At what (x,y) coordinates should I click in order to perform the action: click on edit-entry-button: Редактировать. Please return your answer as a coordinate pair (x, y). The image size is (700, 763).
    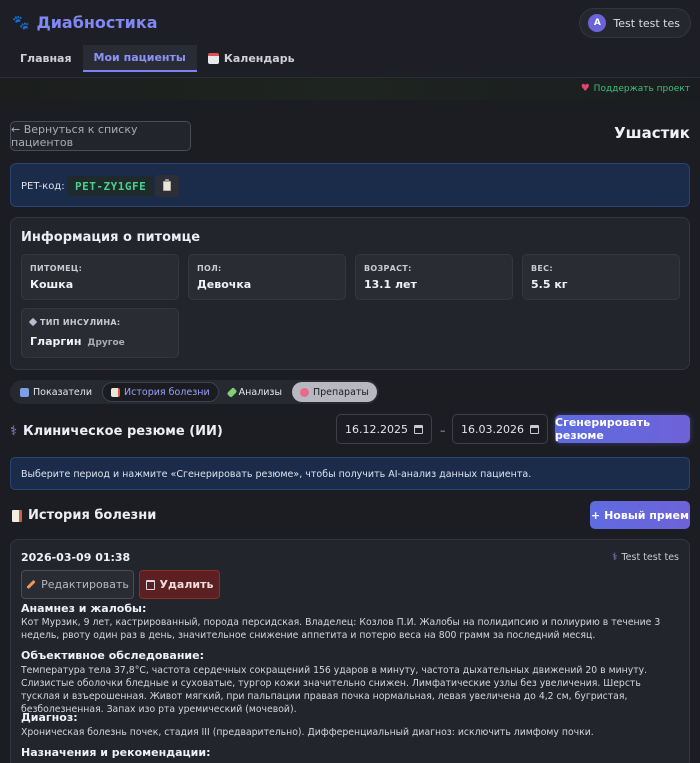
    Looking at the image, I should click on (77, 584).